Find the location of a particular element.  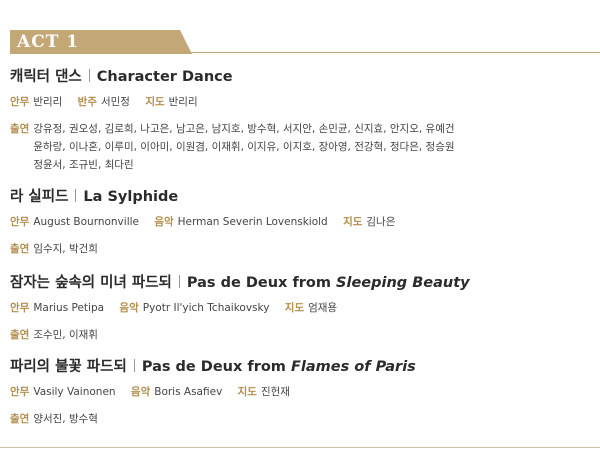

credit-choreography: 안무 반리리 is located at coordinates (36, 102).